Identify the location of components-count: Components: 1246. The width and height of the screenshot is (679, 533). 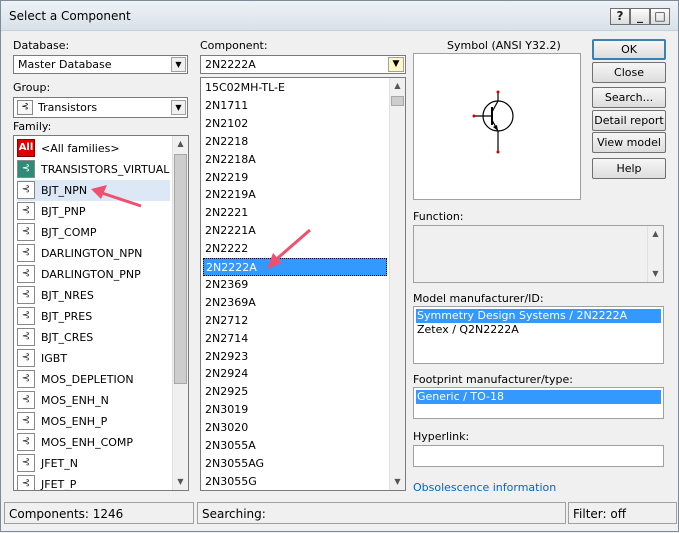
(99, 513).